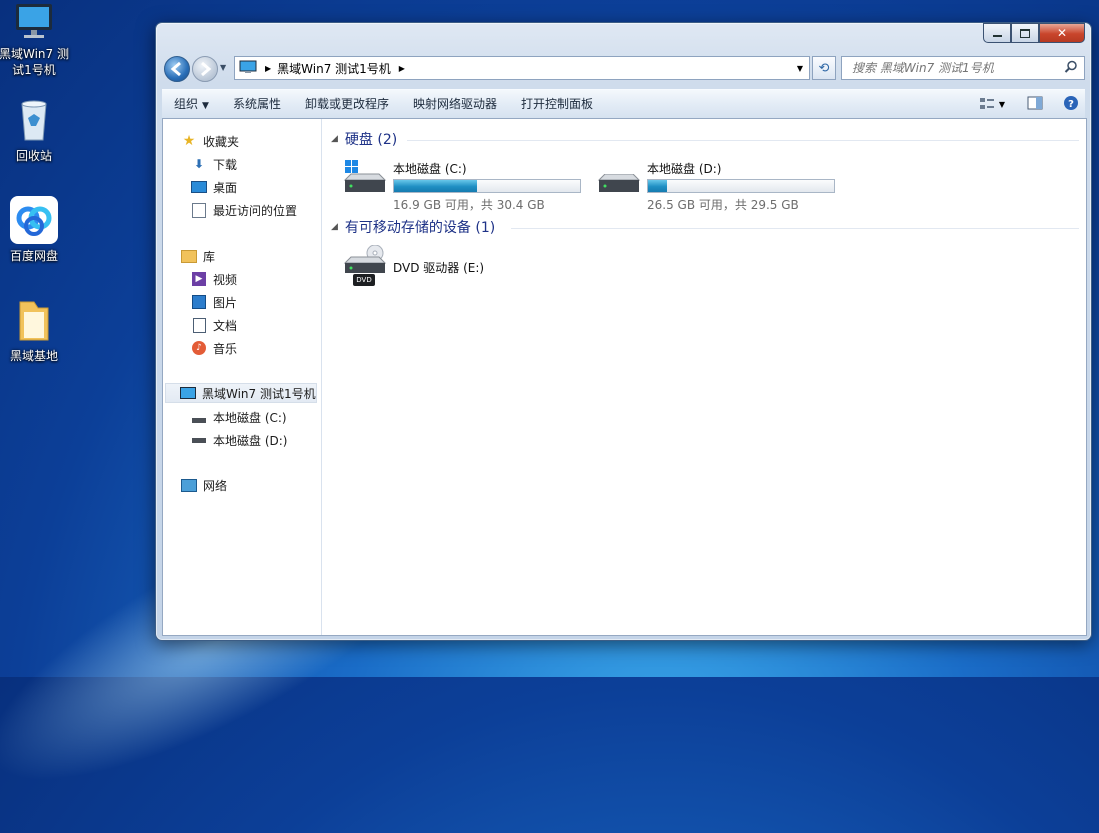  I want to click on preview-pane-icon, so click(1035, 102).